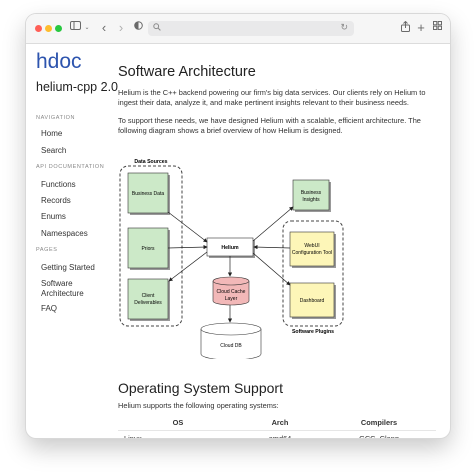  I want to click on nav-section-title: API DOCUMENTATION, so click(70, 167).